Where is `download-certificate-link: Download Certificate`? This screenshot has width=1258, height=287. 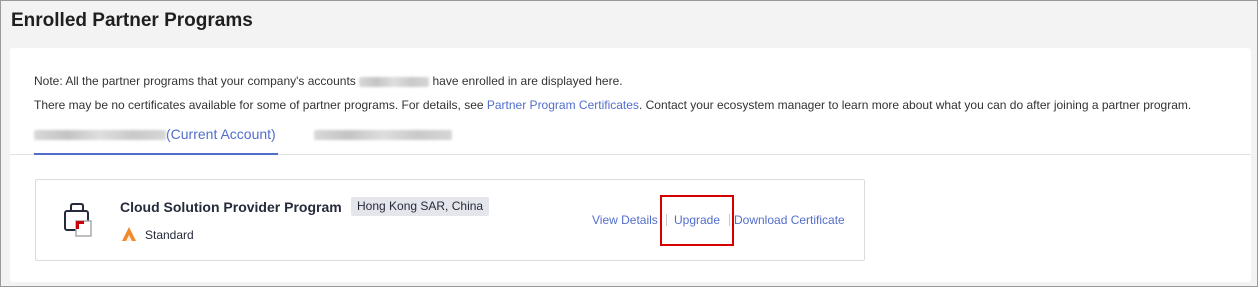
download-certificate-link: Download Certificate is located at coordinates (789, 220).